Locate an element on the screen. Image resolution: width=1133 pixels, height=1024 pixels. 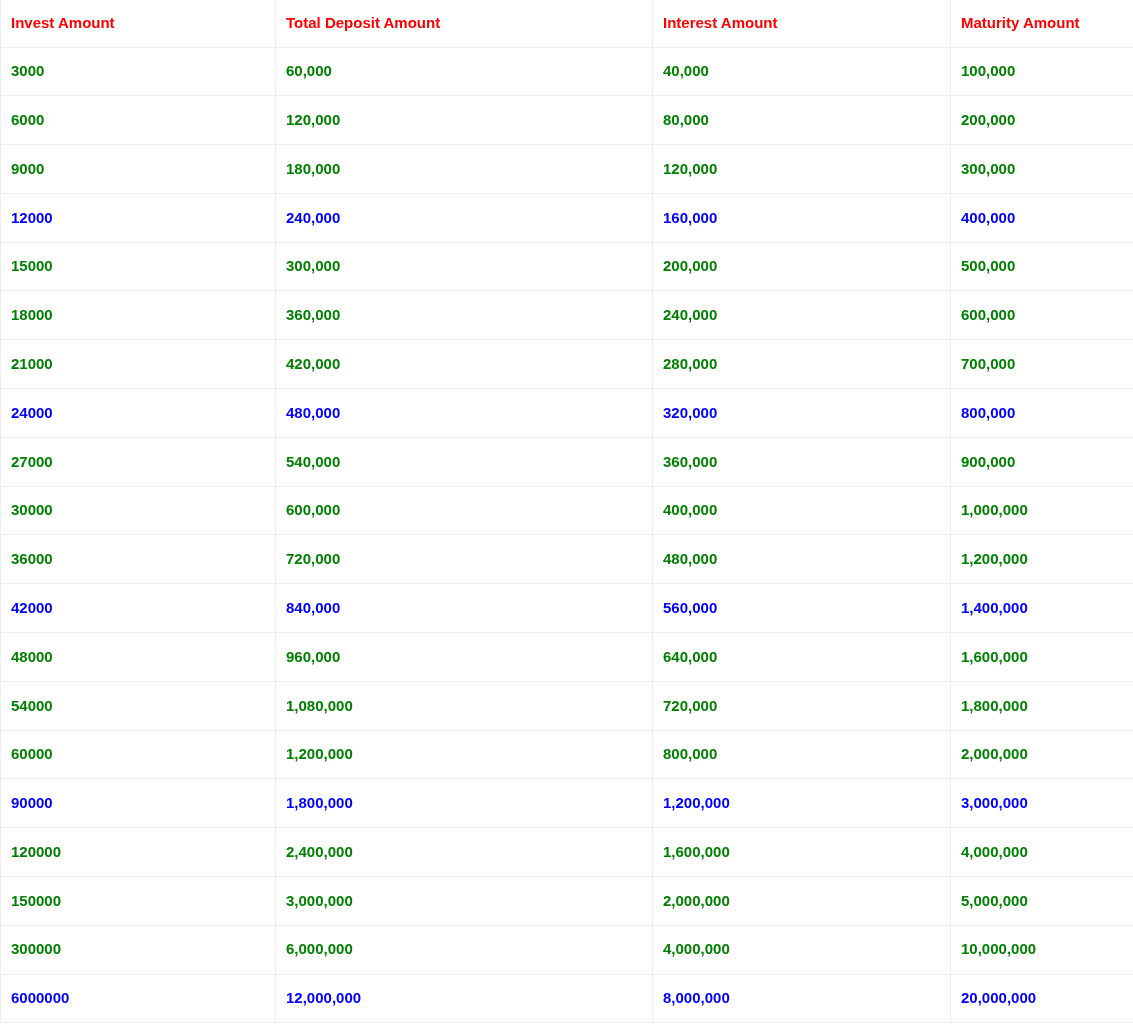
table-cell: 160,000 is located at coordinates (801, 218).